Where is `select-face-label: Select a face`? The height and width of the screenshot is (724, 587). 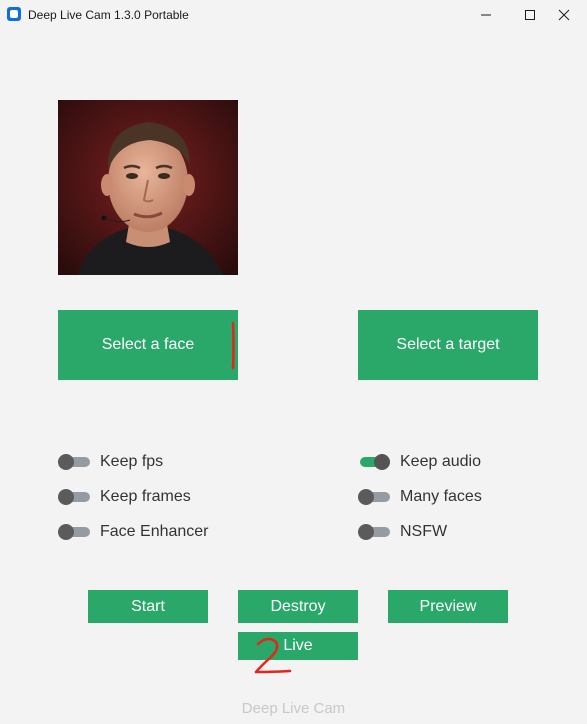 select-face-label: Select a face is located at coordinates (148, 344).